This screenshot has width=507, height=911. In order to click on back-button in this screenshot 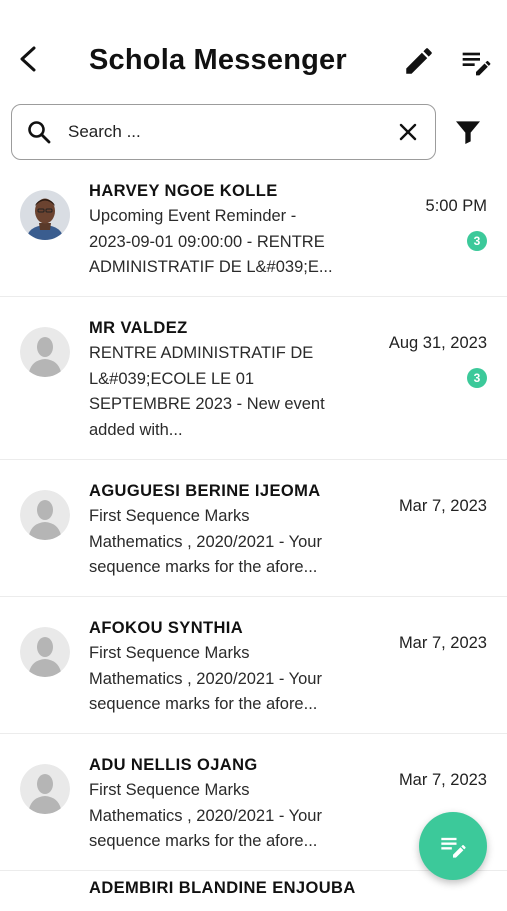, I will do `click(29, 59)`.